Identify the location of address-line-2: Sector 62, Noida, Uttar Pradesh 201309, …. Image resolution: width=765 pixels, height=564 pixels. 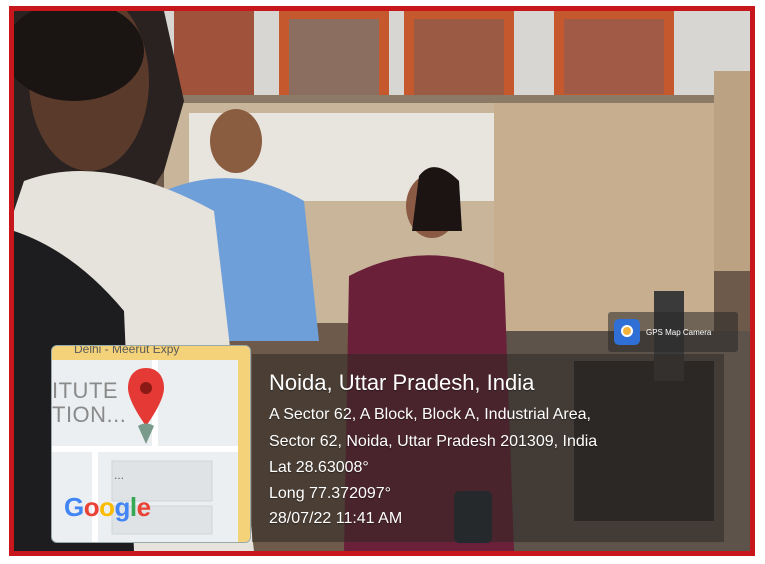
(433, 441).